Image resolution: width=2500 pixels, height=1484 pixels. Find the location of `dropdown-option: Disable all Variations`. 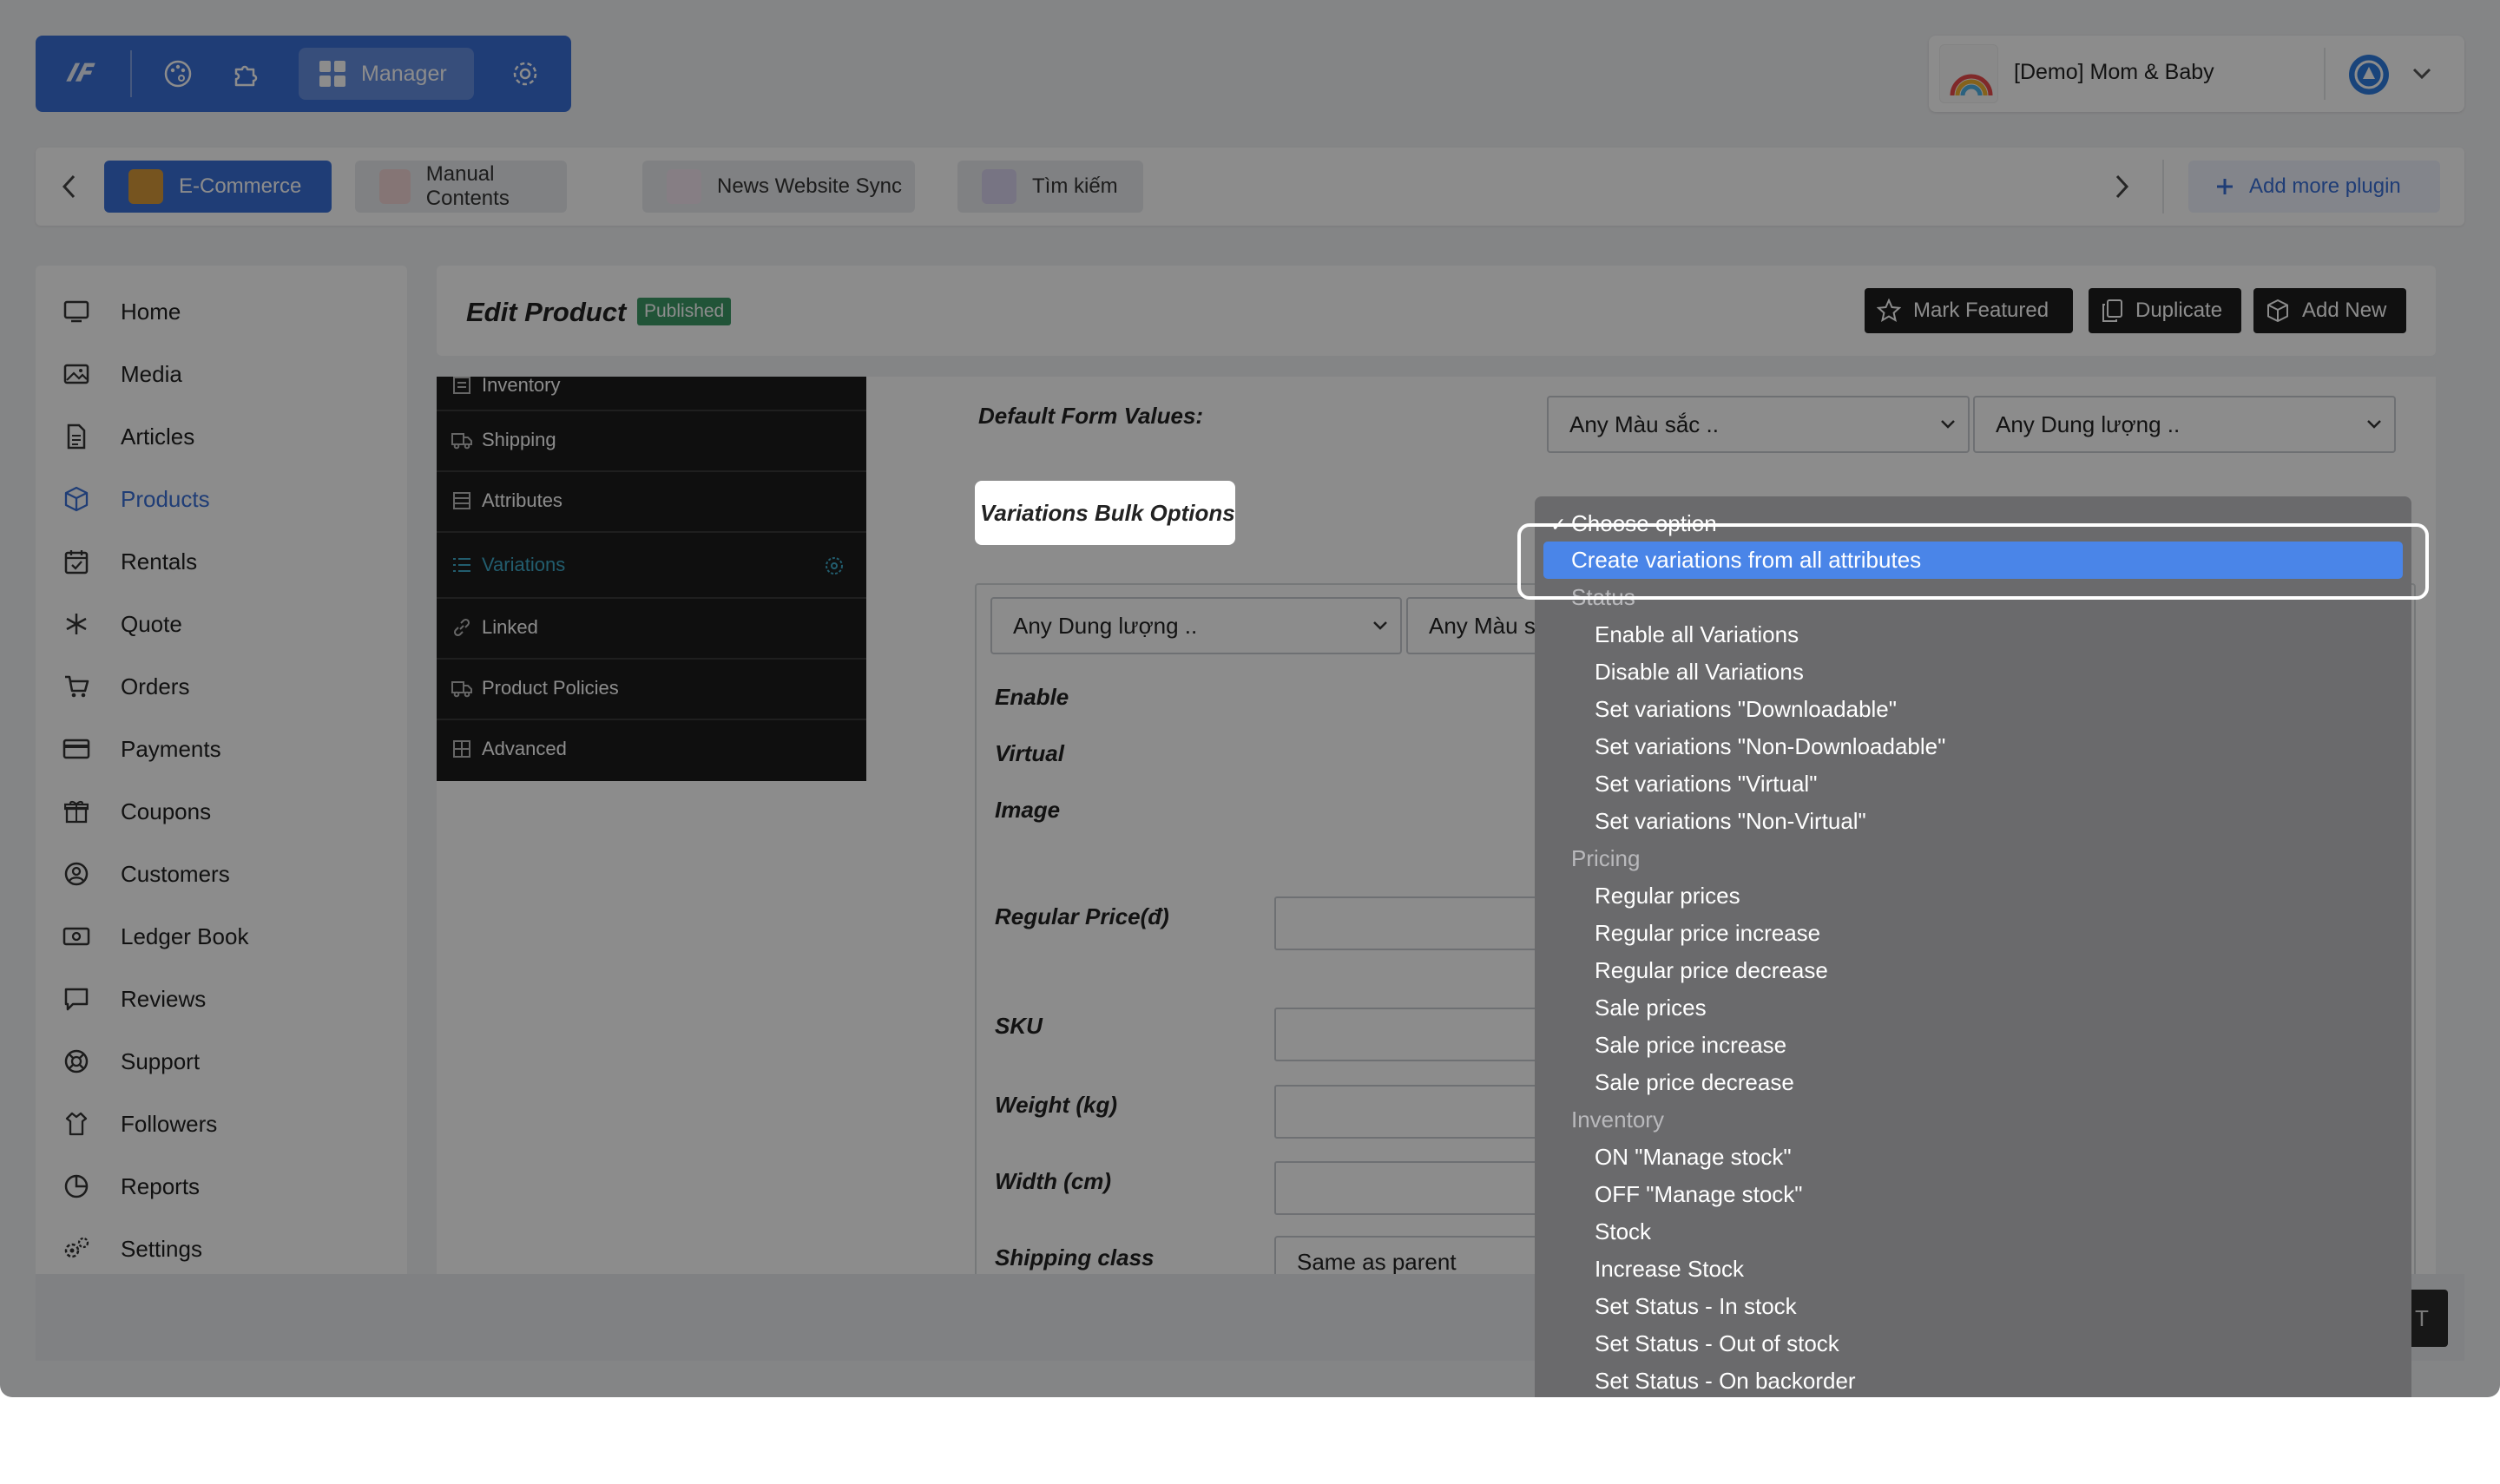

dropdown-option: Disable all Variations is located at coordinates (1973, 672).